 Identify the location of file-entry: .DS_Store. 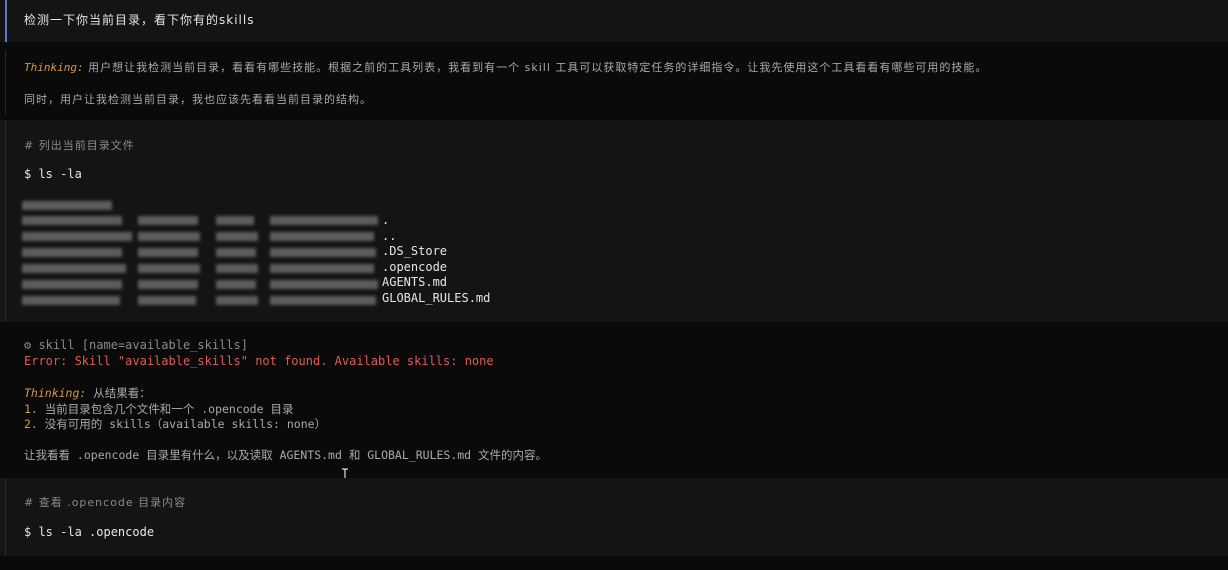
(415, 251).